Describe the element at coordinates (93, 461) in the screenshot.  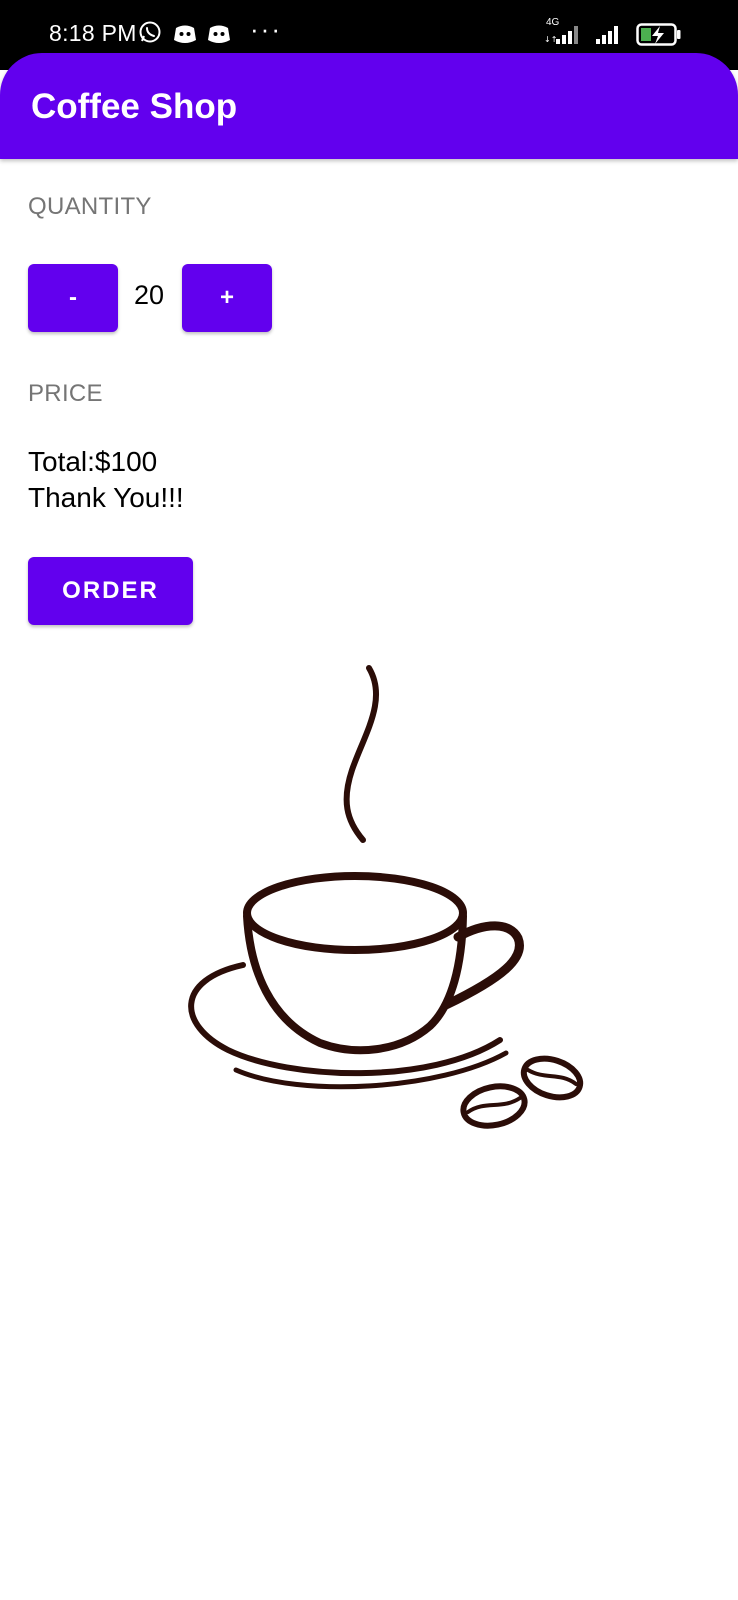
I see `price-total: Total:$100` at that location.